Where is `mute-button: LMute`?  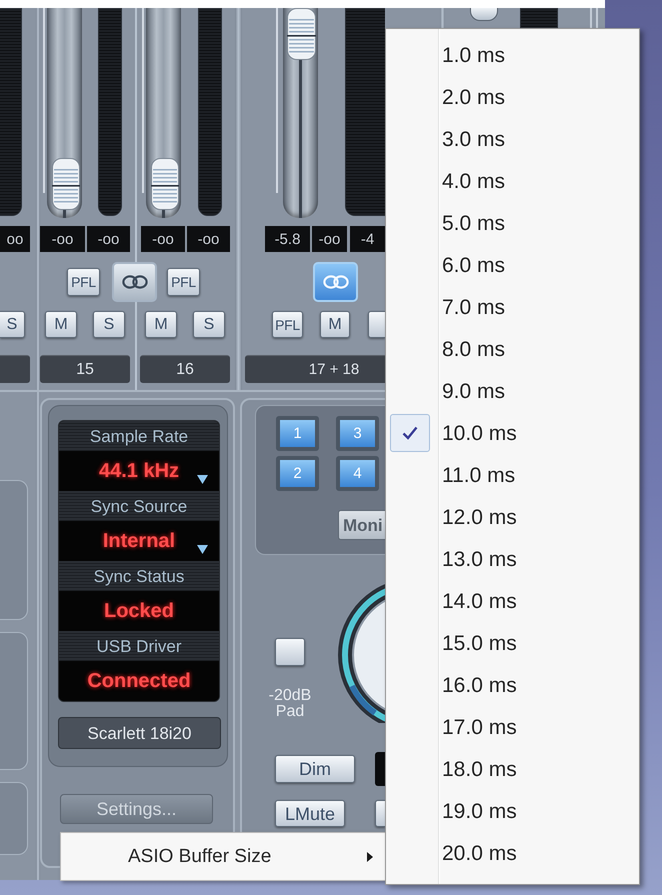
mute-button: LMute is located at coordinates (310, 813).